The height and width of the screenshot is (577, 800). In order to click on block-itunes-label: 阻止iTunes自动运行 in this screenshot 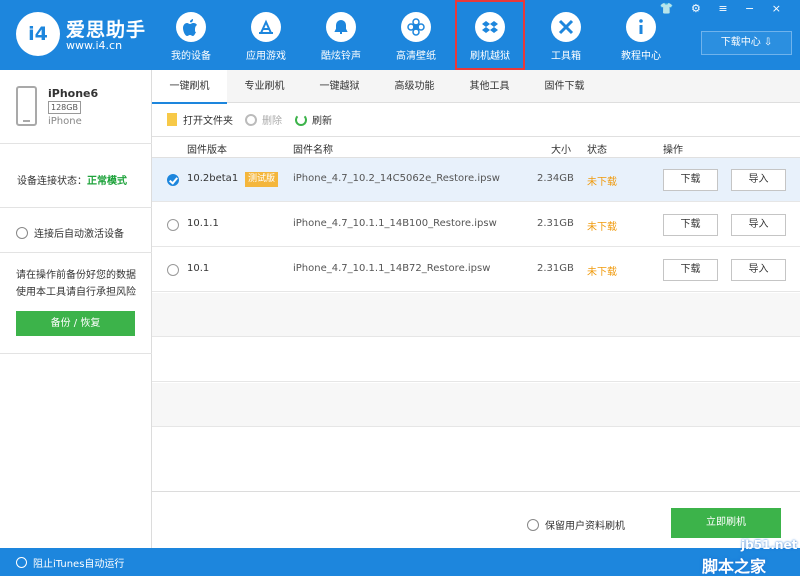, I will do `click(79, 564)`.